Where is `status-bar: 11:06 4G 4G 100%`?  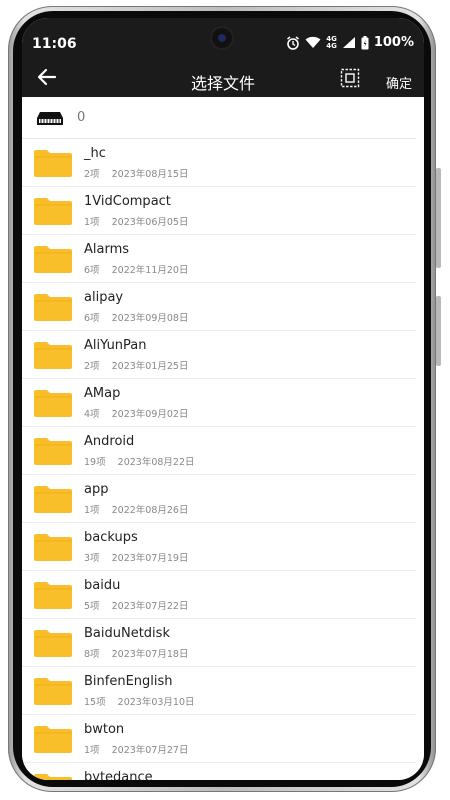
status-bar: 11:06 4G 4G 100% is located at coordinates (223, 41).